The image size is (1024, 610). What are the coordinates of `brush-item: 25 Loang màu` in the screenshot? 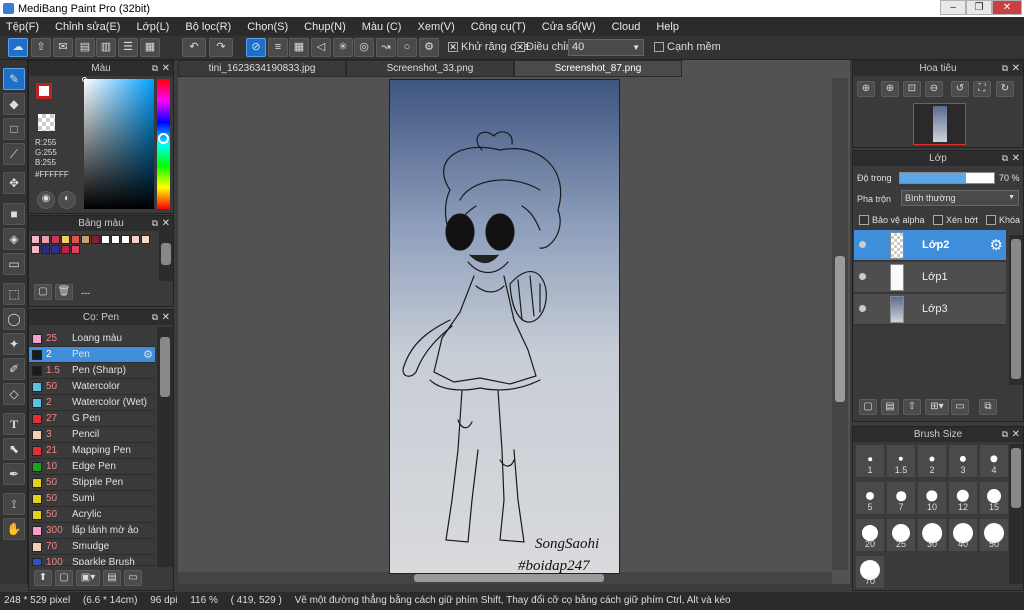 It's located at (92, 339).